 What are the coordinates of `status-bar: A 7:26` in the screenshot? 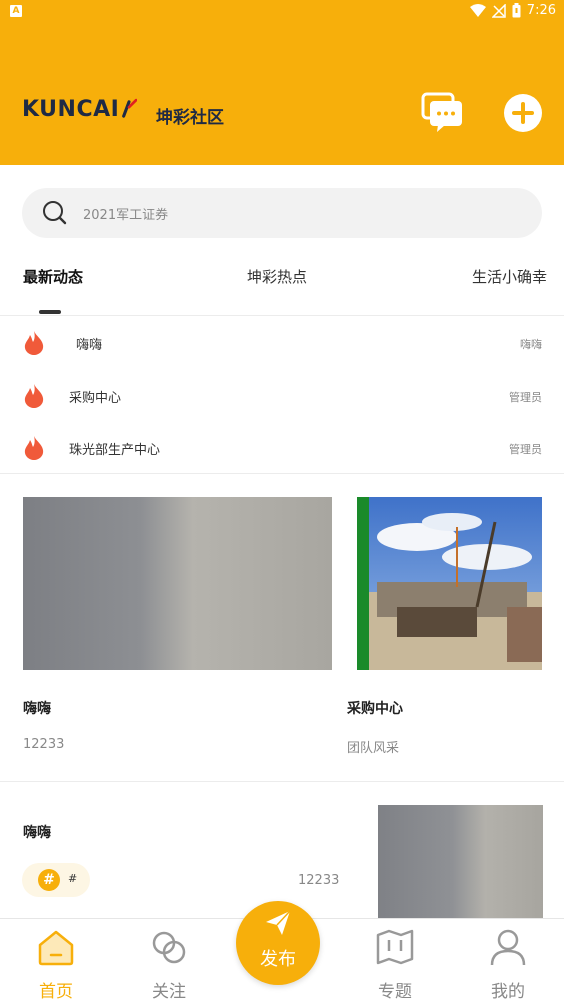 It's located at (282, 12).